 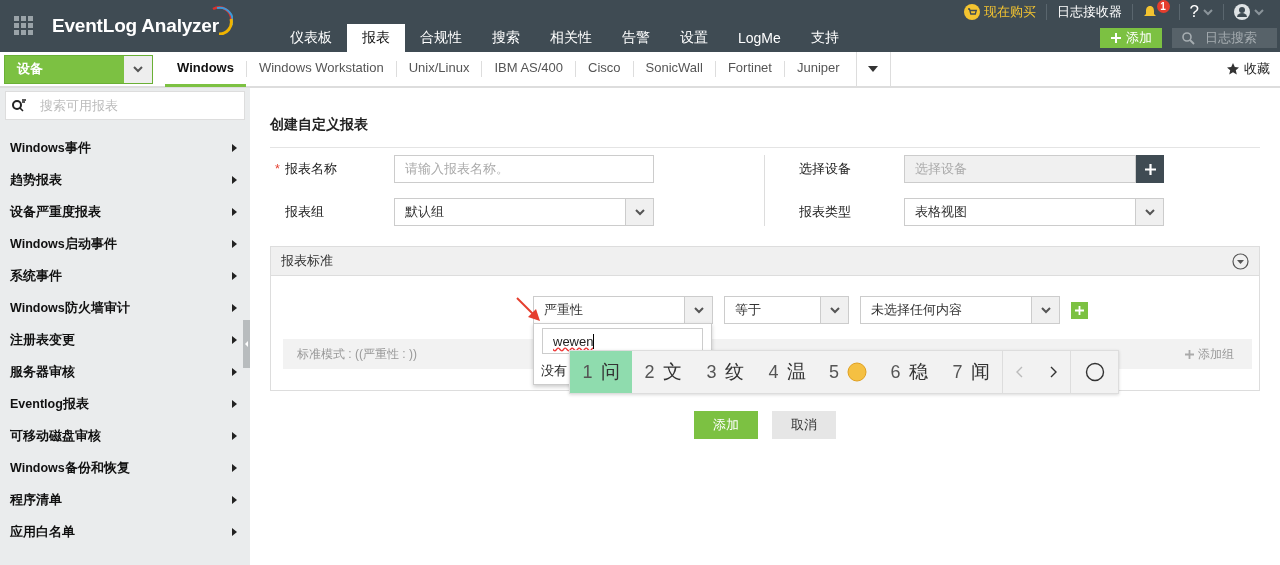 What do you see at coordinates (825, 212) in the screenshot?
I see `field-label: 报表类型` at bounding box center [825, 212].